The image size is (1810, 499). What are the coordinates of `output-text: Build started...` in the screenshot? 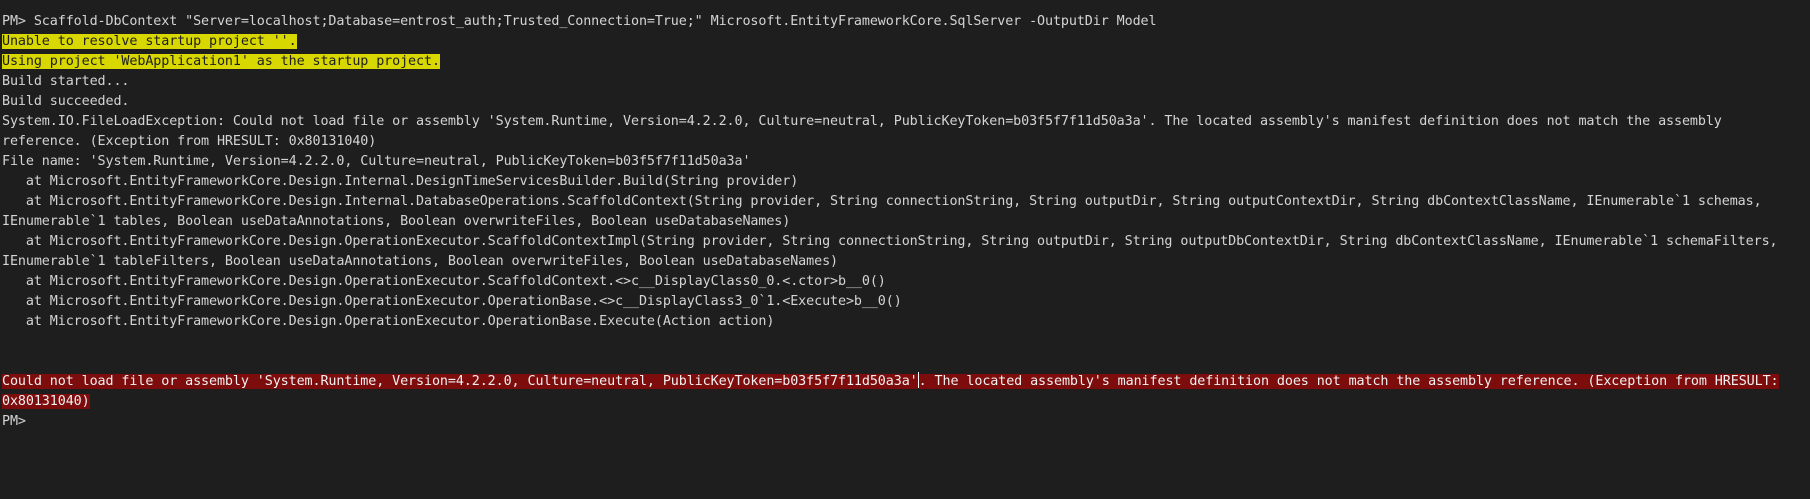 It's located at (66, 81).